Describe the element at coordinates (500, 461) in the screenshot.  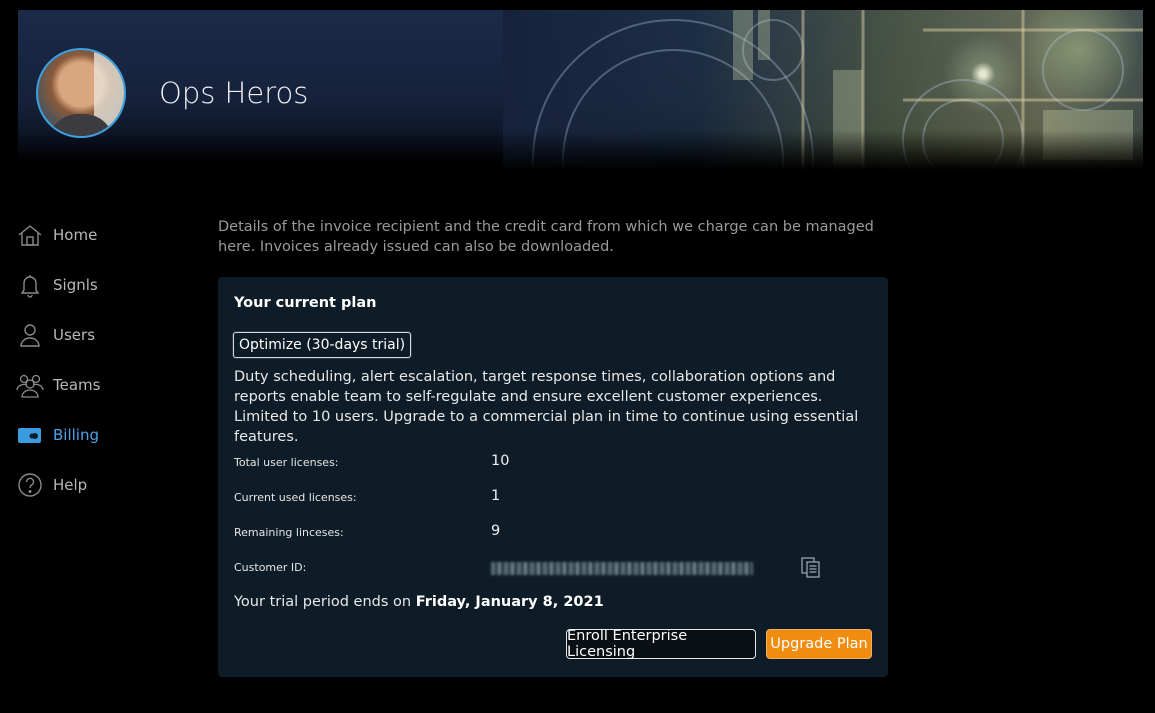
I see `row-value: 10` at that location.